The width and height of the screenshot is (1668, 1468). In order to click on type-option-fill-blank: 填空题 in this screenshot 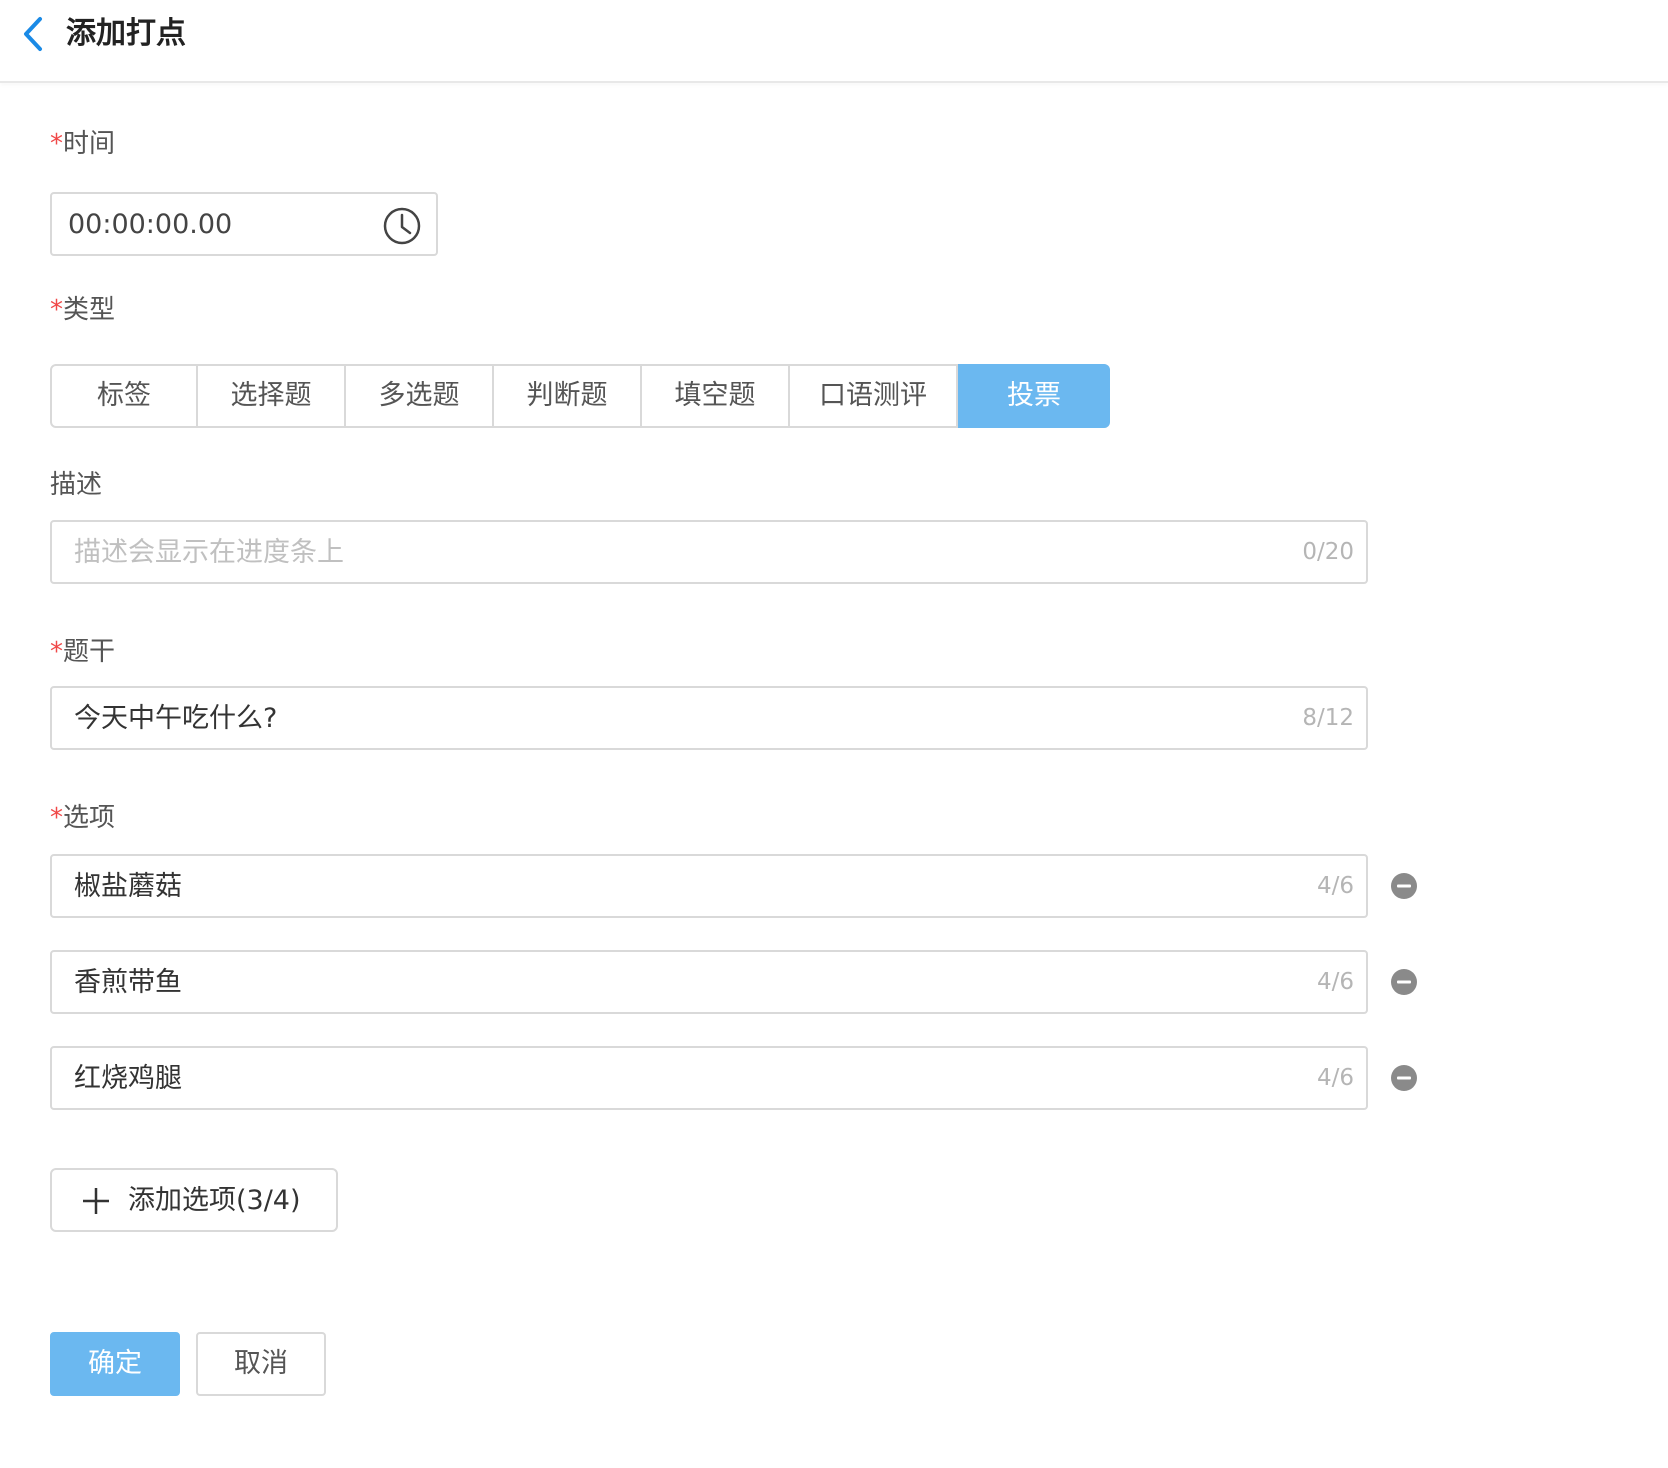, I will do `click(716, 396)`.